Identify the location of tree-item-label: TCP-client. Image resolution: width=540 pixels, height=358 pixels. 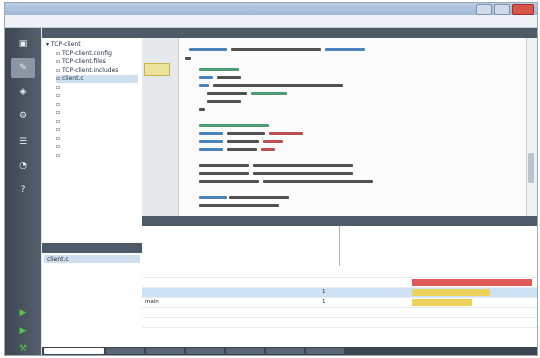
(65, 44).